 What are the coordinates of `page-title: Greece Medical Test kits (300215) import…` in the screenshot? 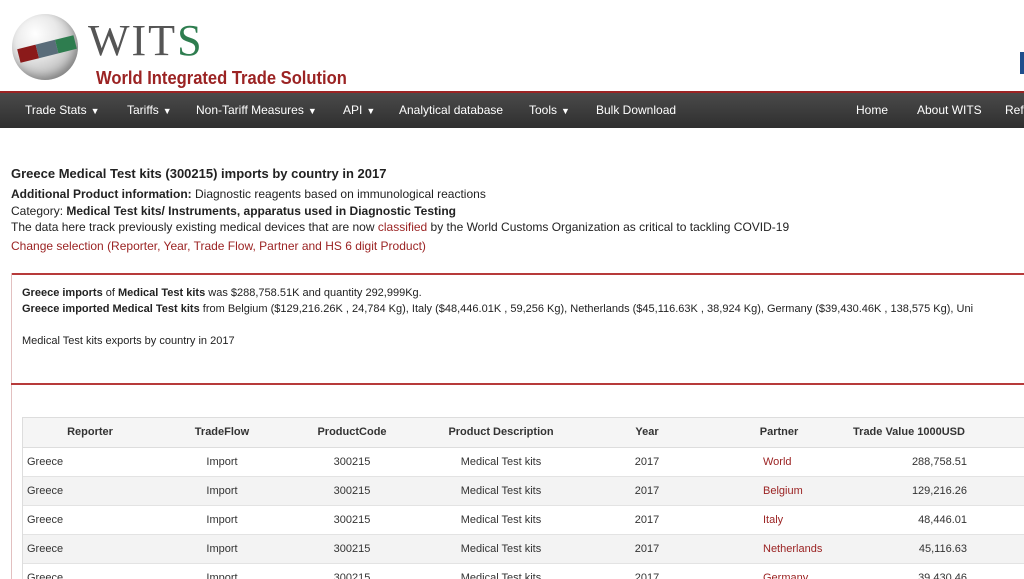 It's located at (199, 173).